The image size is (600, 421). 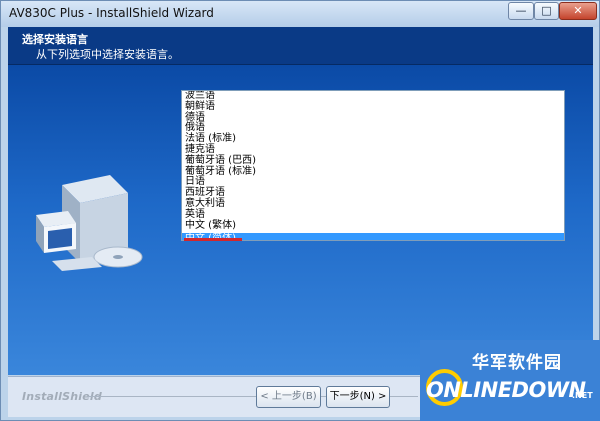 What do you see at coordinates (358, 397) in the screenshot?
I see `next-button: 下一步(N) >` at bounding box center [358, 397].